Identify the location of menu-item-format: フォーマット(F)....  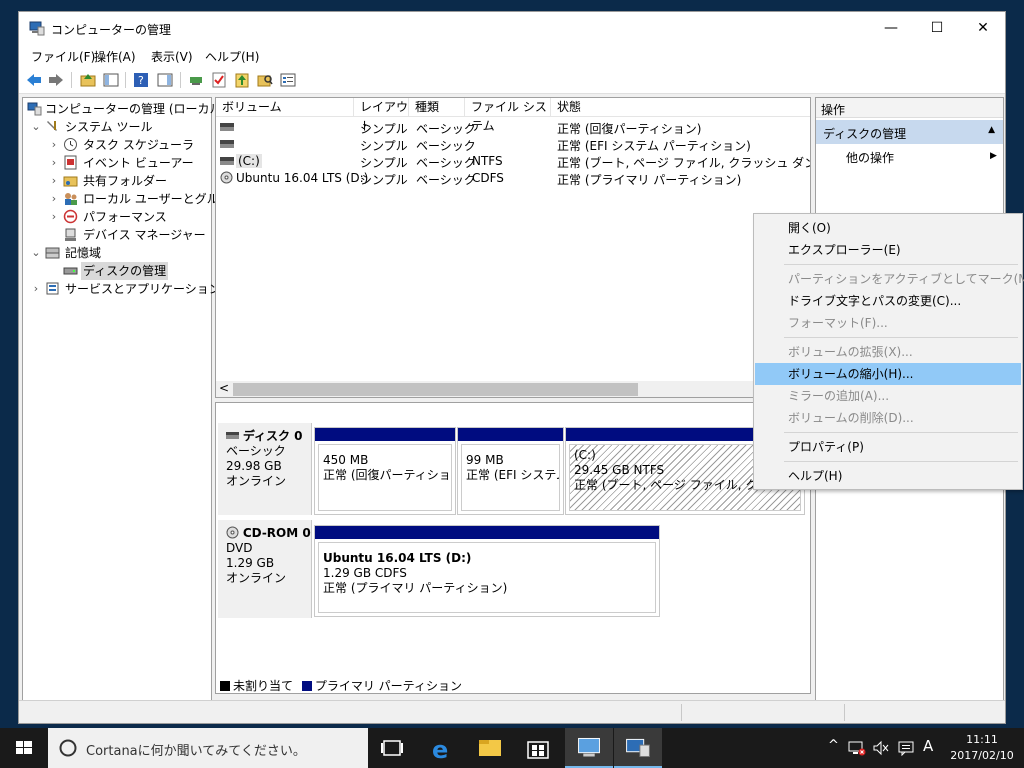
(888, 323).